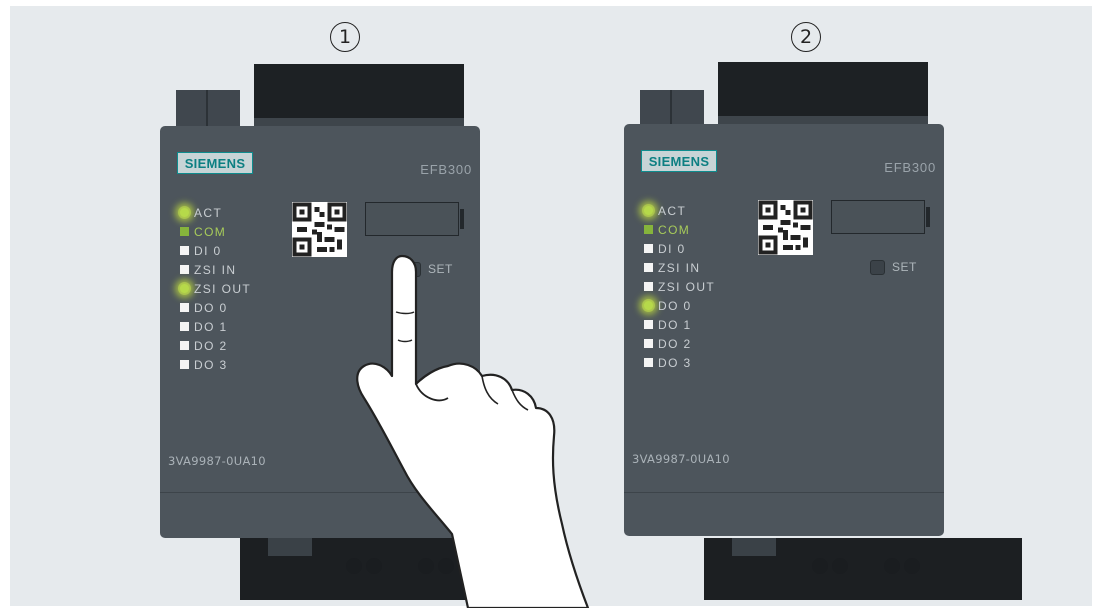 The width and height of the screenshot is (1102, 609). Describe the element at coordinates (345, 37) in the screenshot. I see `step-number-1: 1` at that location.